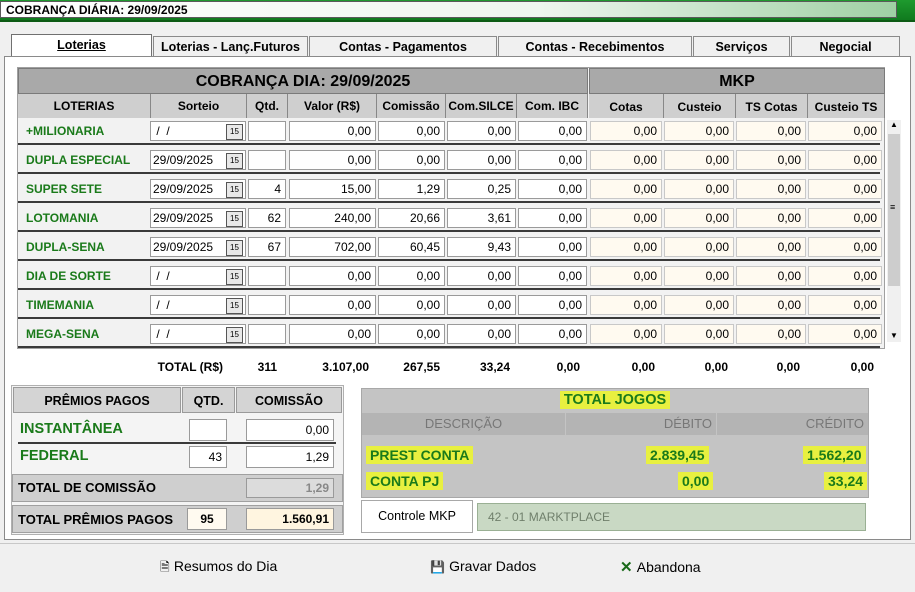 The width and height of the screenshot is (915, 592). I want to click on grid-cell-silce: 0,25, so click(481, 189).